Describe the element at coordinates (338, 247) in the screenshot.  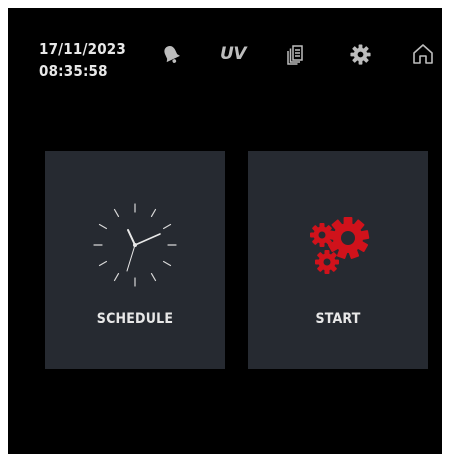
I see `gears-icon` at that location.